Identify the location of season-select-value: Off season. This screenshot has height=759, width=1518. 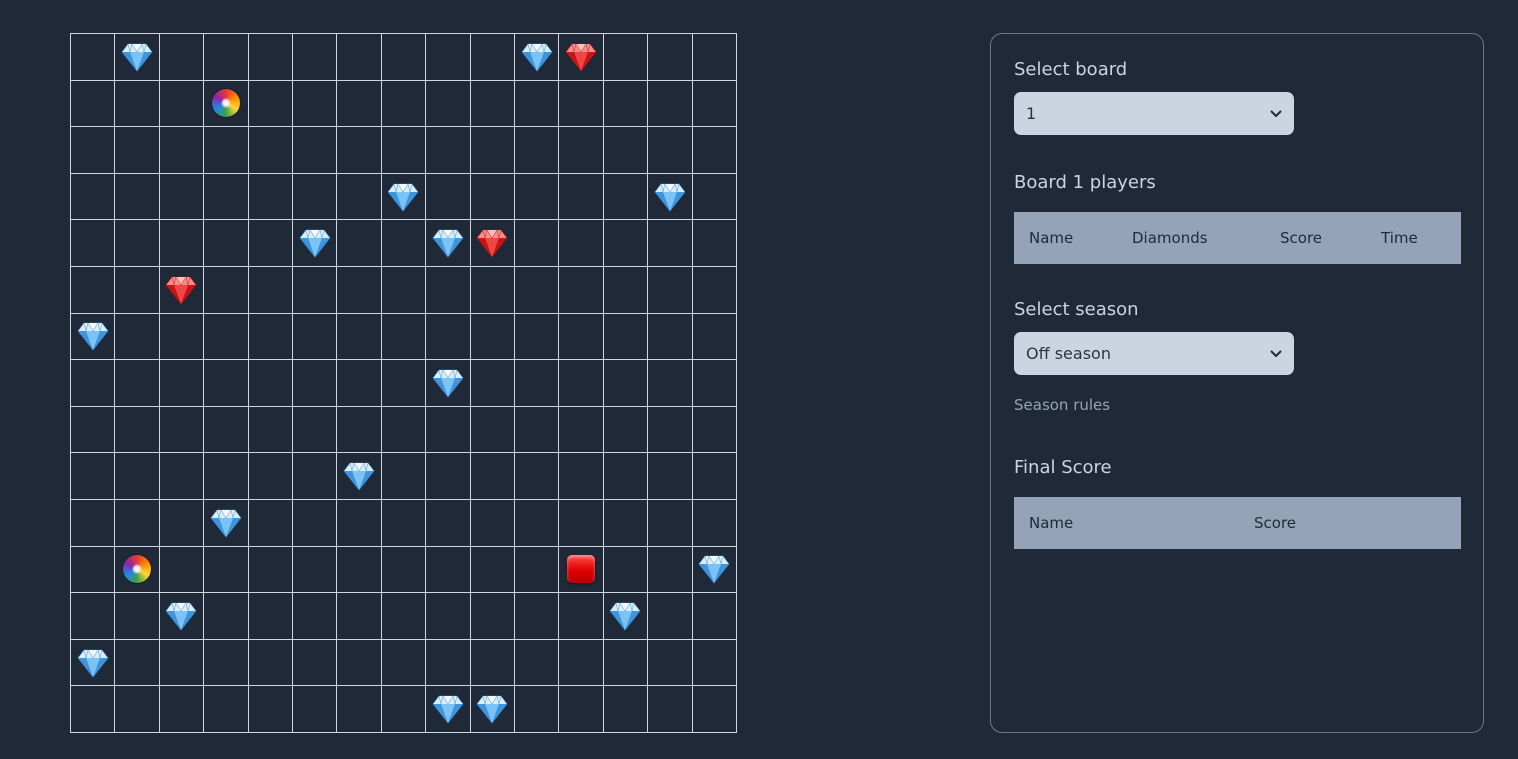
(1068, 353).